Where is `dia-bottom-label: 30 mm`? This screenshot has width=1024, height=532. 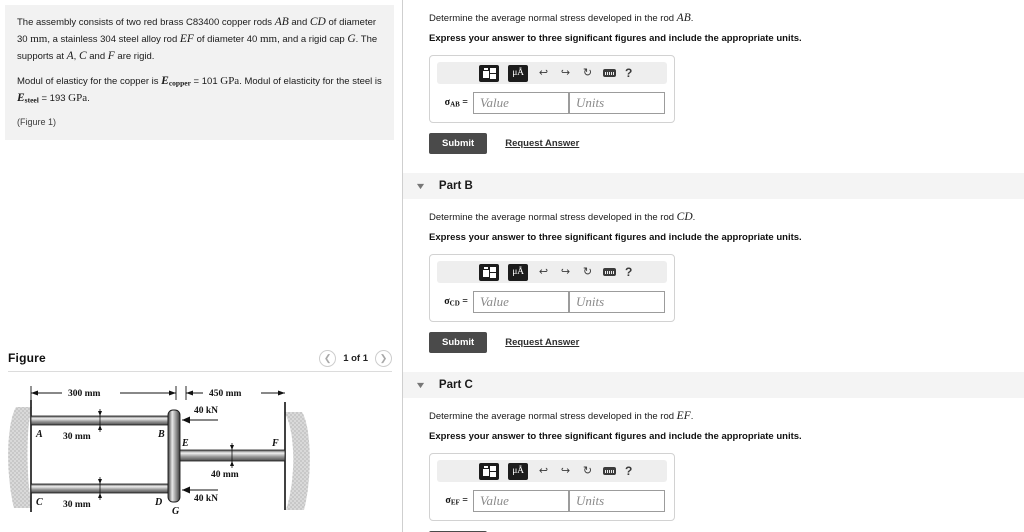 dia-bottom-label: 30 mm is located at coordinates (77, 505).